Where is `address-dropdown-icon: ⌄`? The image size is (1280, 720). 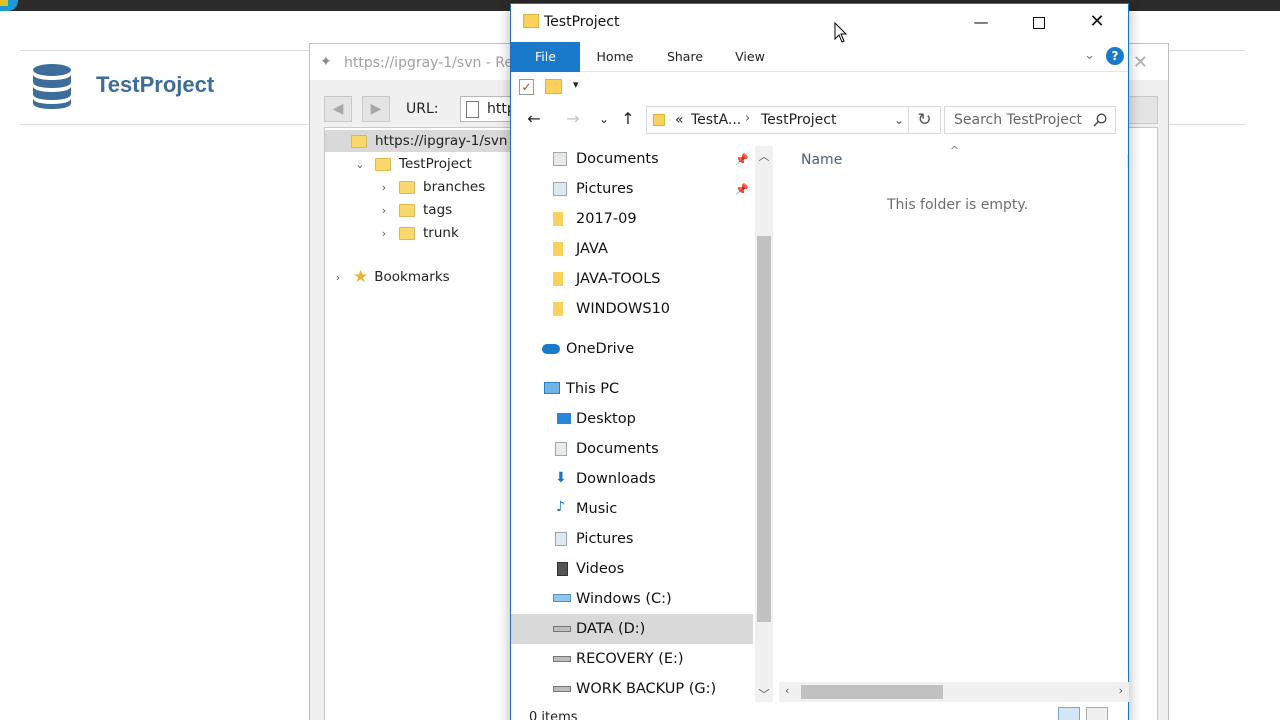 address-dropdown-icon: ⌄ is located at coordinates (899, 120).